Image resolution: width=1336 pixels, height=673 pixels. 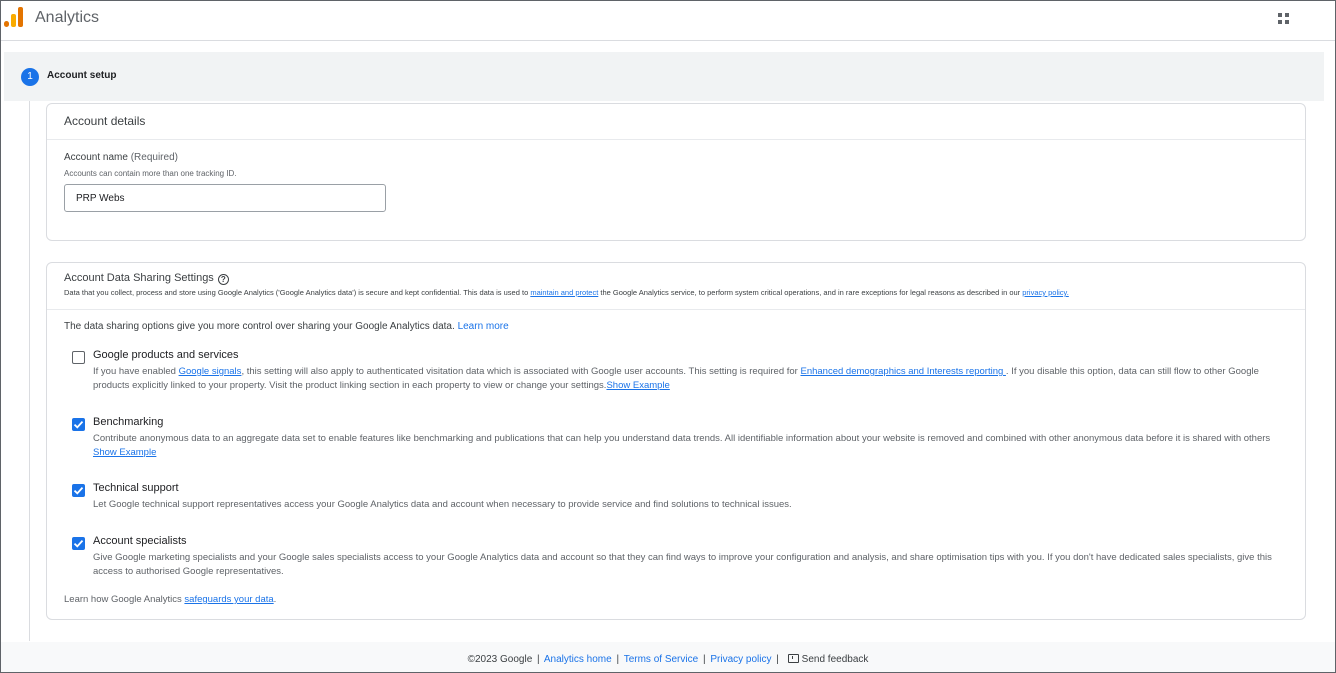 I want to click on benchmarking-checkbox, so click(x=78, y=424).